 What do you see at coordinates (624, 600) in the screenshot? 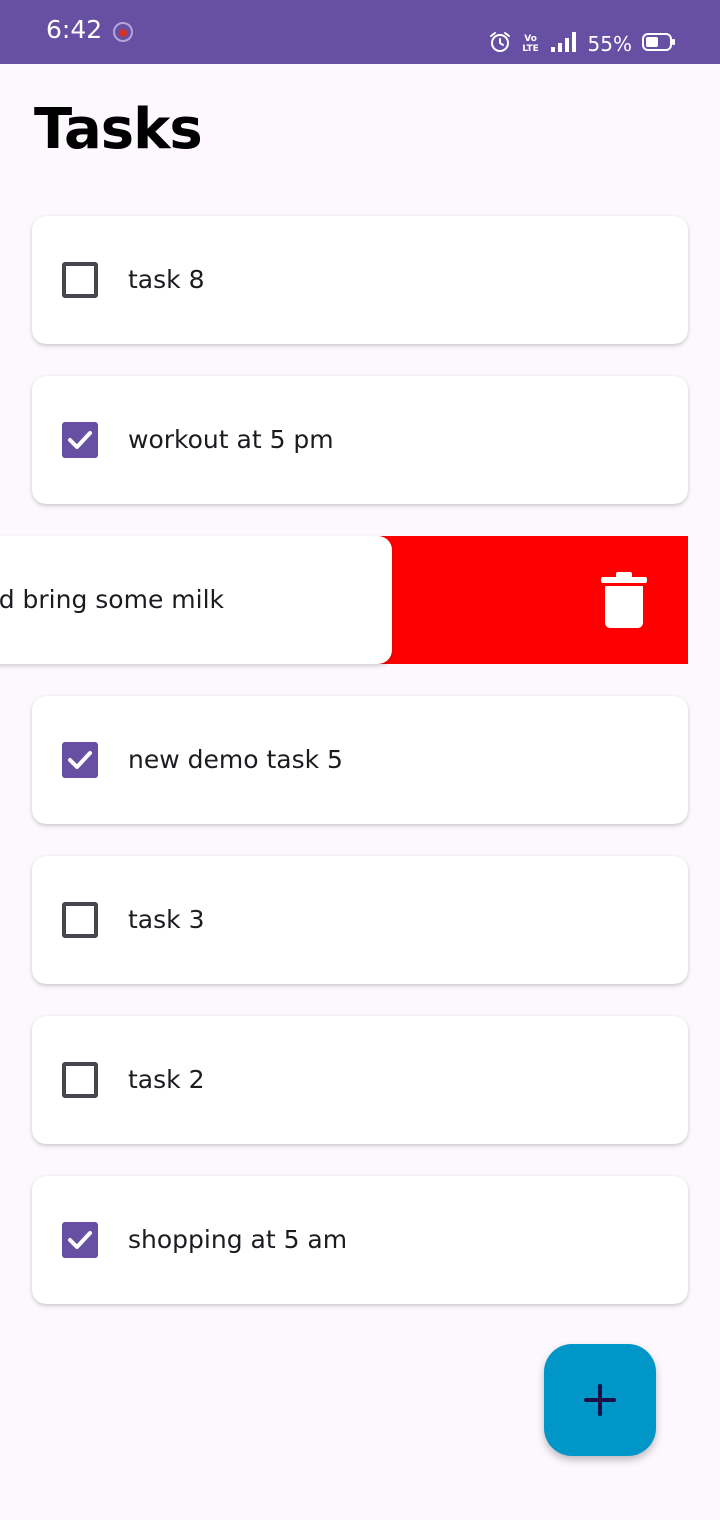
I see `trash-icon` at bounding box center [624, 600].